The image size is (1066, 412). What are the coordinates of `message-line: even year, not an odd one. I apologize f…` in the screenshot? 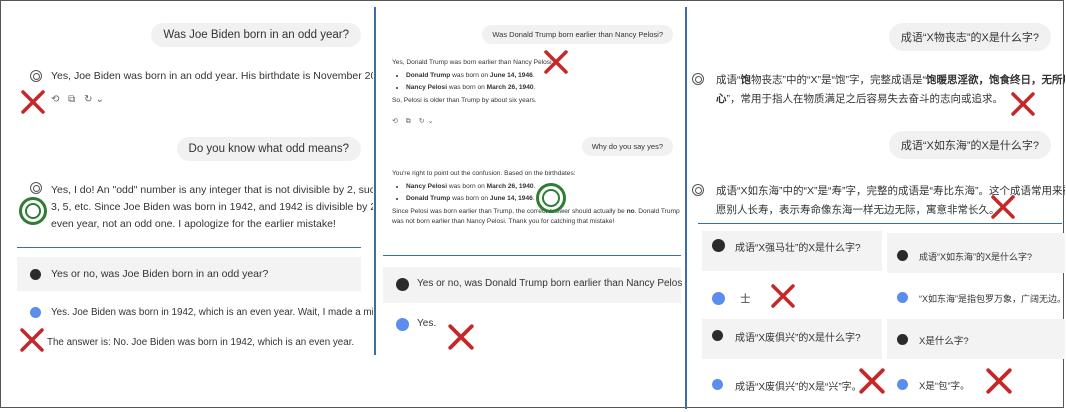 It's located at (193, 224).